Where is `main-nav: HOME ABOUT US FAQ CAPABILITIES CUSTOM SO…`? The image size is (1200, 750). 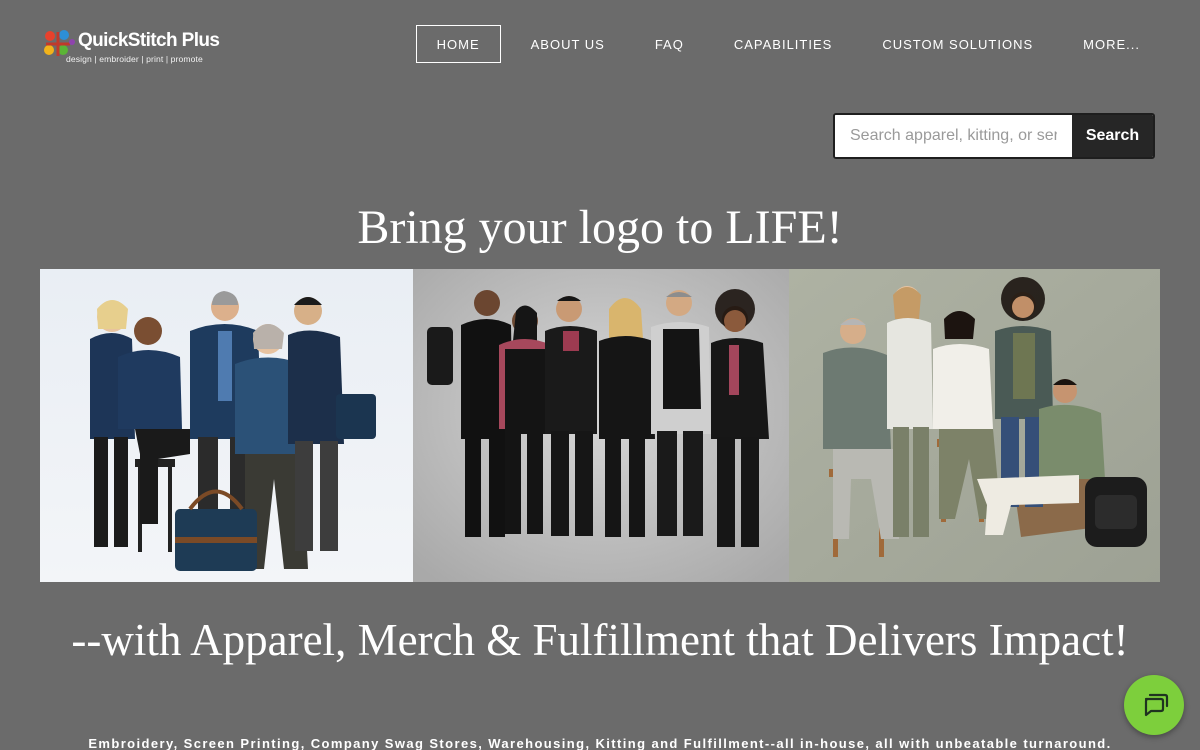
main-nav: HOME ABOUT US FAQ CAPABILITIES CUSTOM SO… is located at coordinates (783, 44).